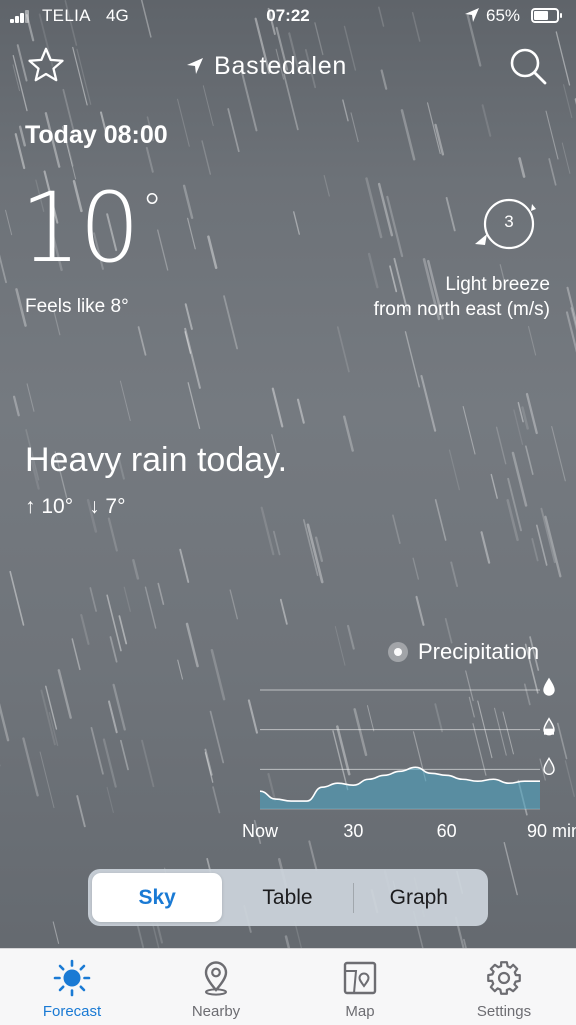 This screenshot has height=1025, width=576. What do you see at coordinates (360, 978) in the screenshot?
I see `map-icon` at bounding box center [360, 978].